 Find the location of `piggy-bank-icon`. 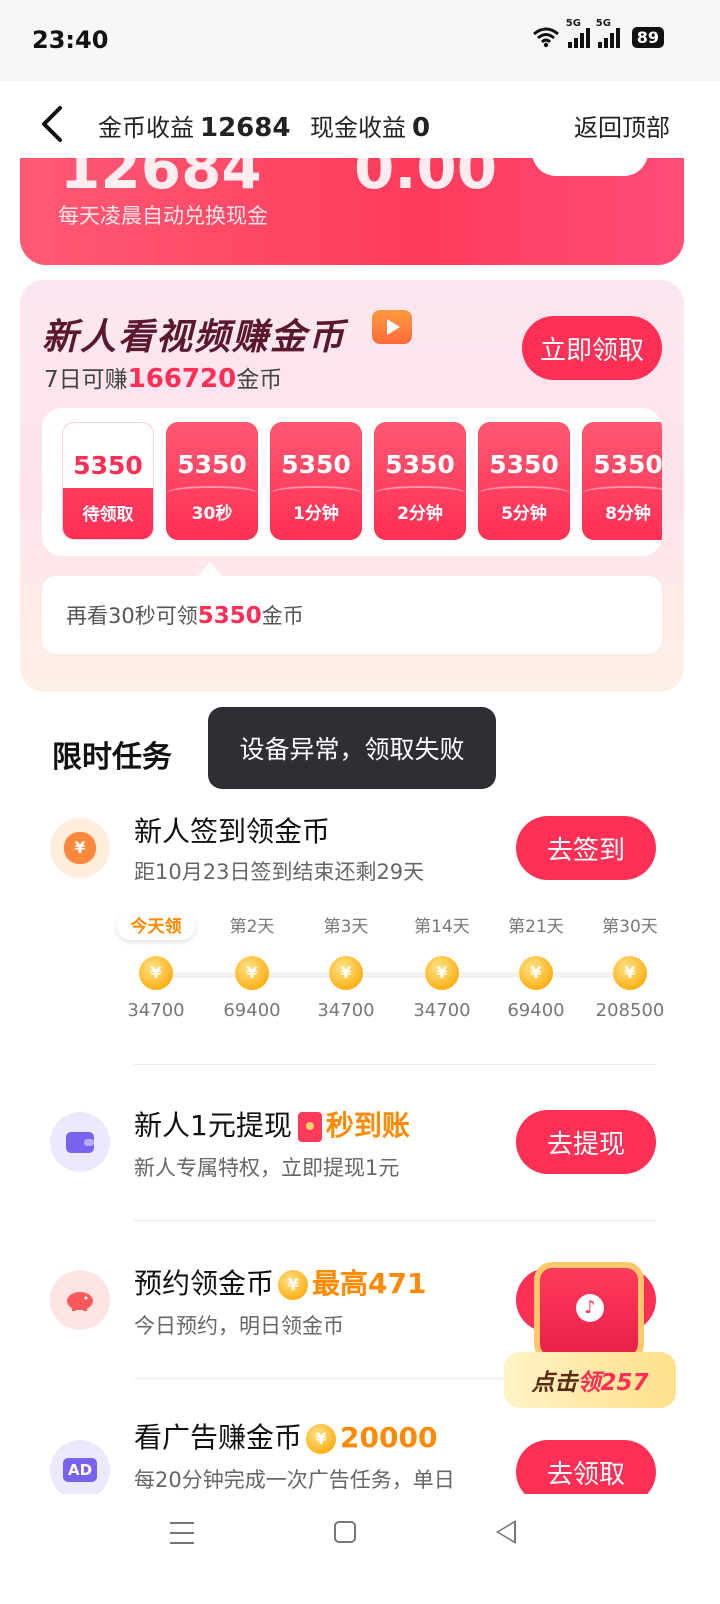

piggy-bank-icon is located at coordinates (80, 1300).